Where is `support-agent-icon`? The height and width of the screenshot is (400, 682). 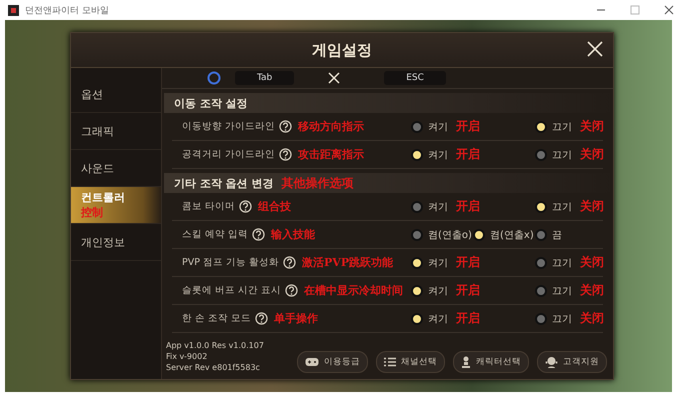
support-agent-icon is located at coordinates (551, 362).